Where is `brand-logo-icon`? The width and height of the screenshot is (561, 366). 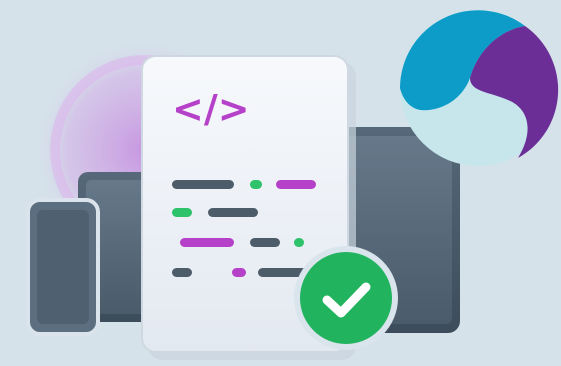
brand-logo-icon is located at coordinates (479, 88).